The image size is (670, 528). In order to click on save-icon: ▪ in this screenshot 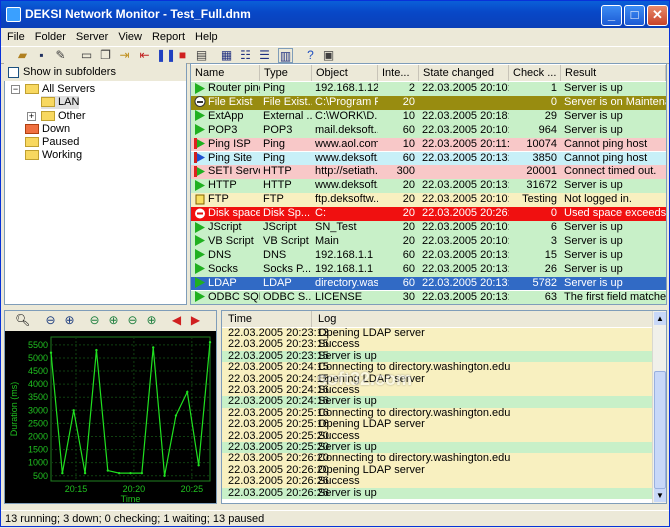, I will do `click(41, 55)`.